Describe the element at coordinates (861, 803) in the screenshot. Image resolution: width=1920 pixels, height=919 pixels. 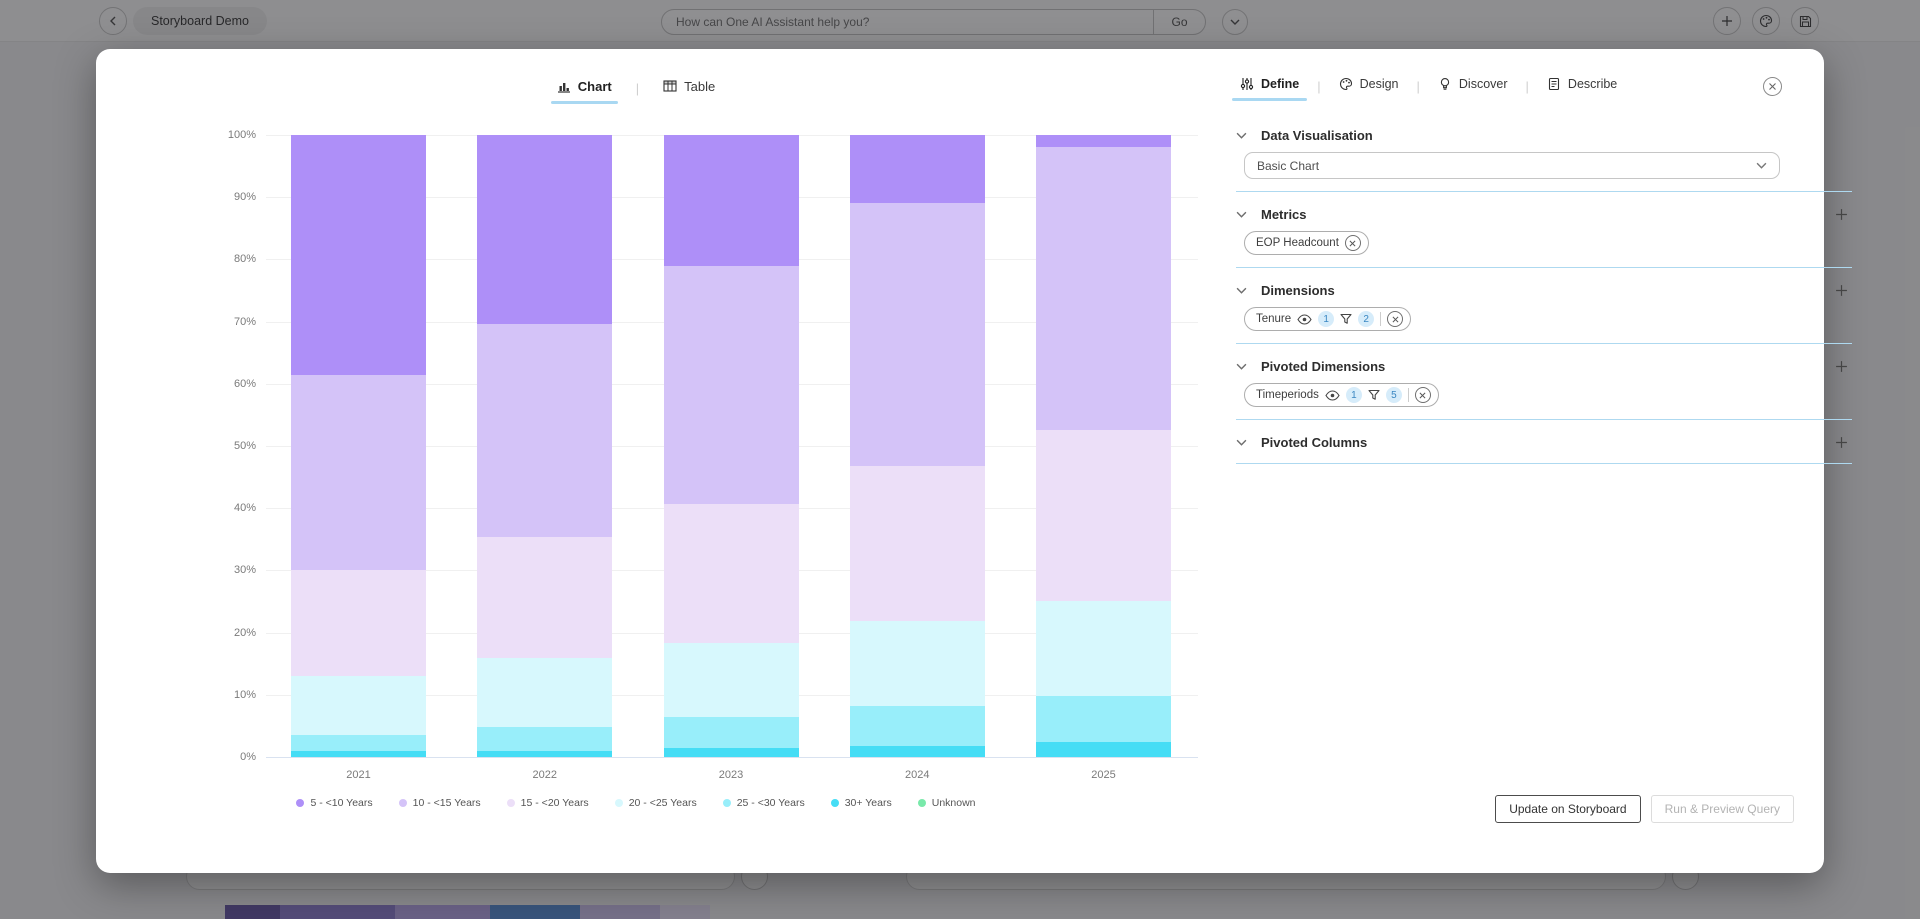
I see `legend-item: 30+ Years` at that location.